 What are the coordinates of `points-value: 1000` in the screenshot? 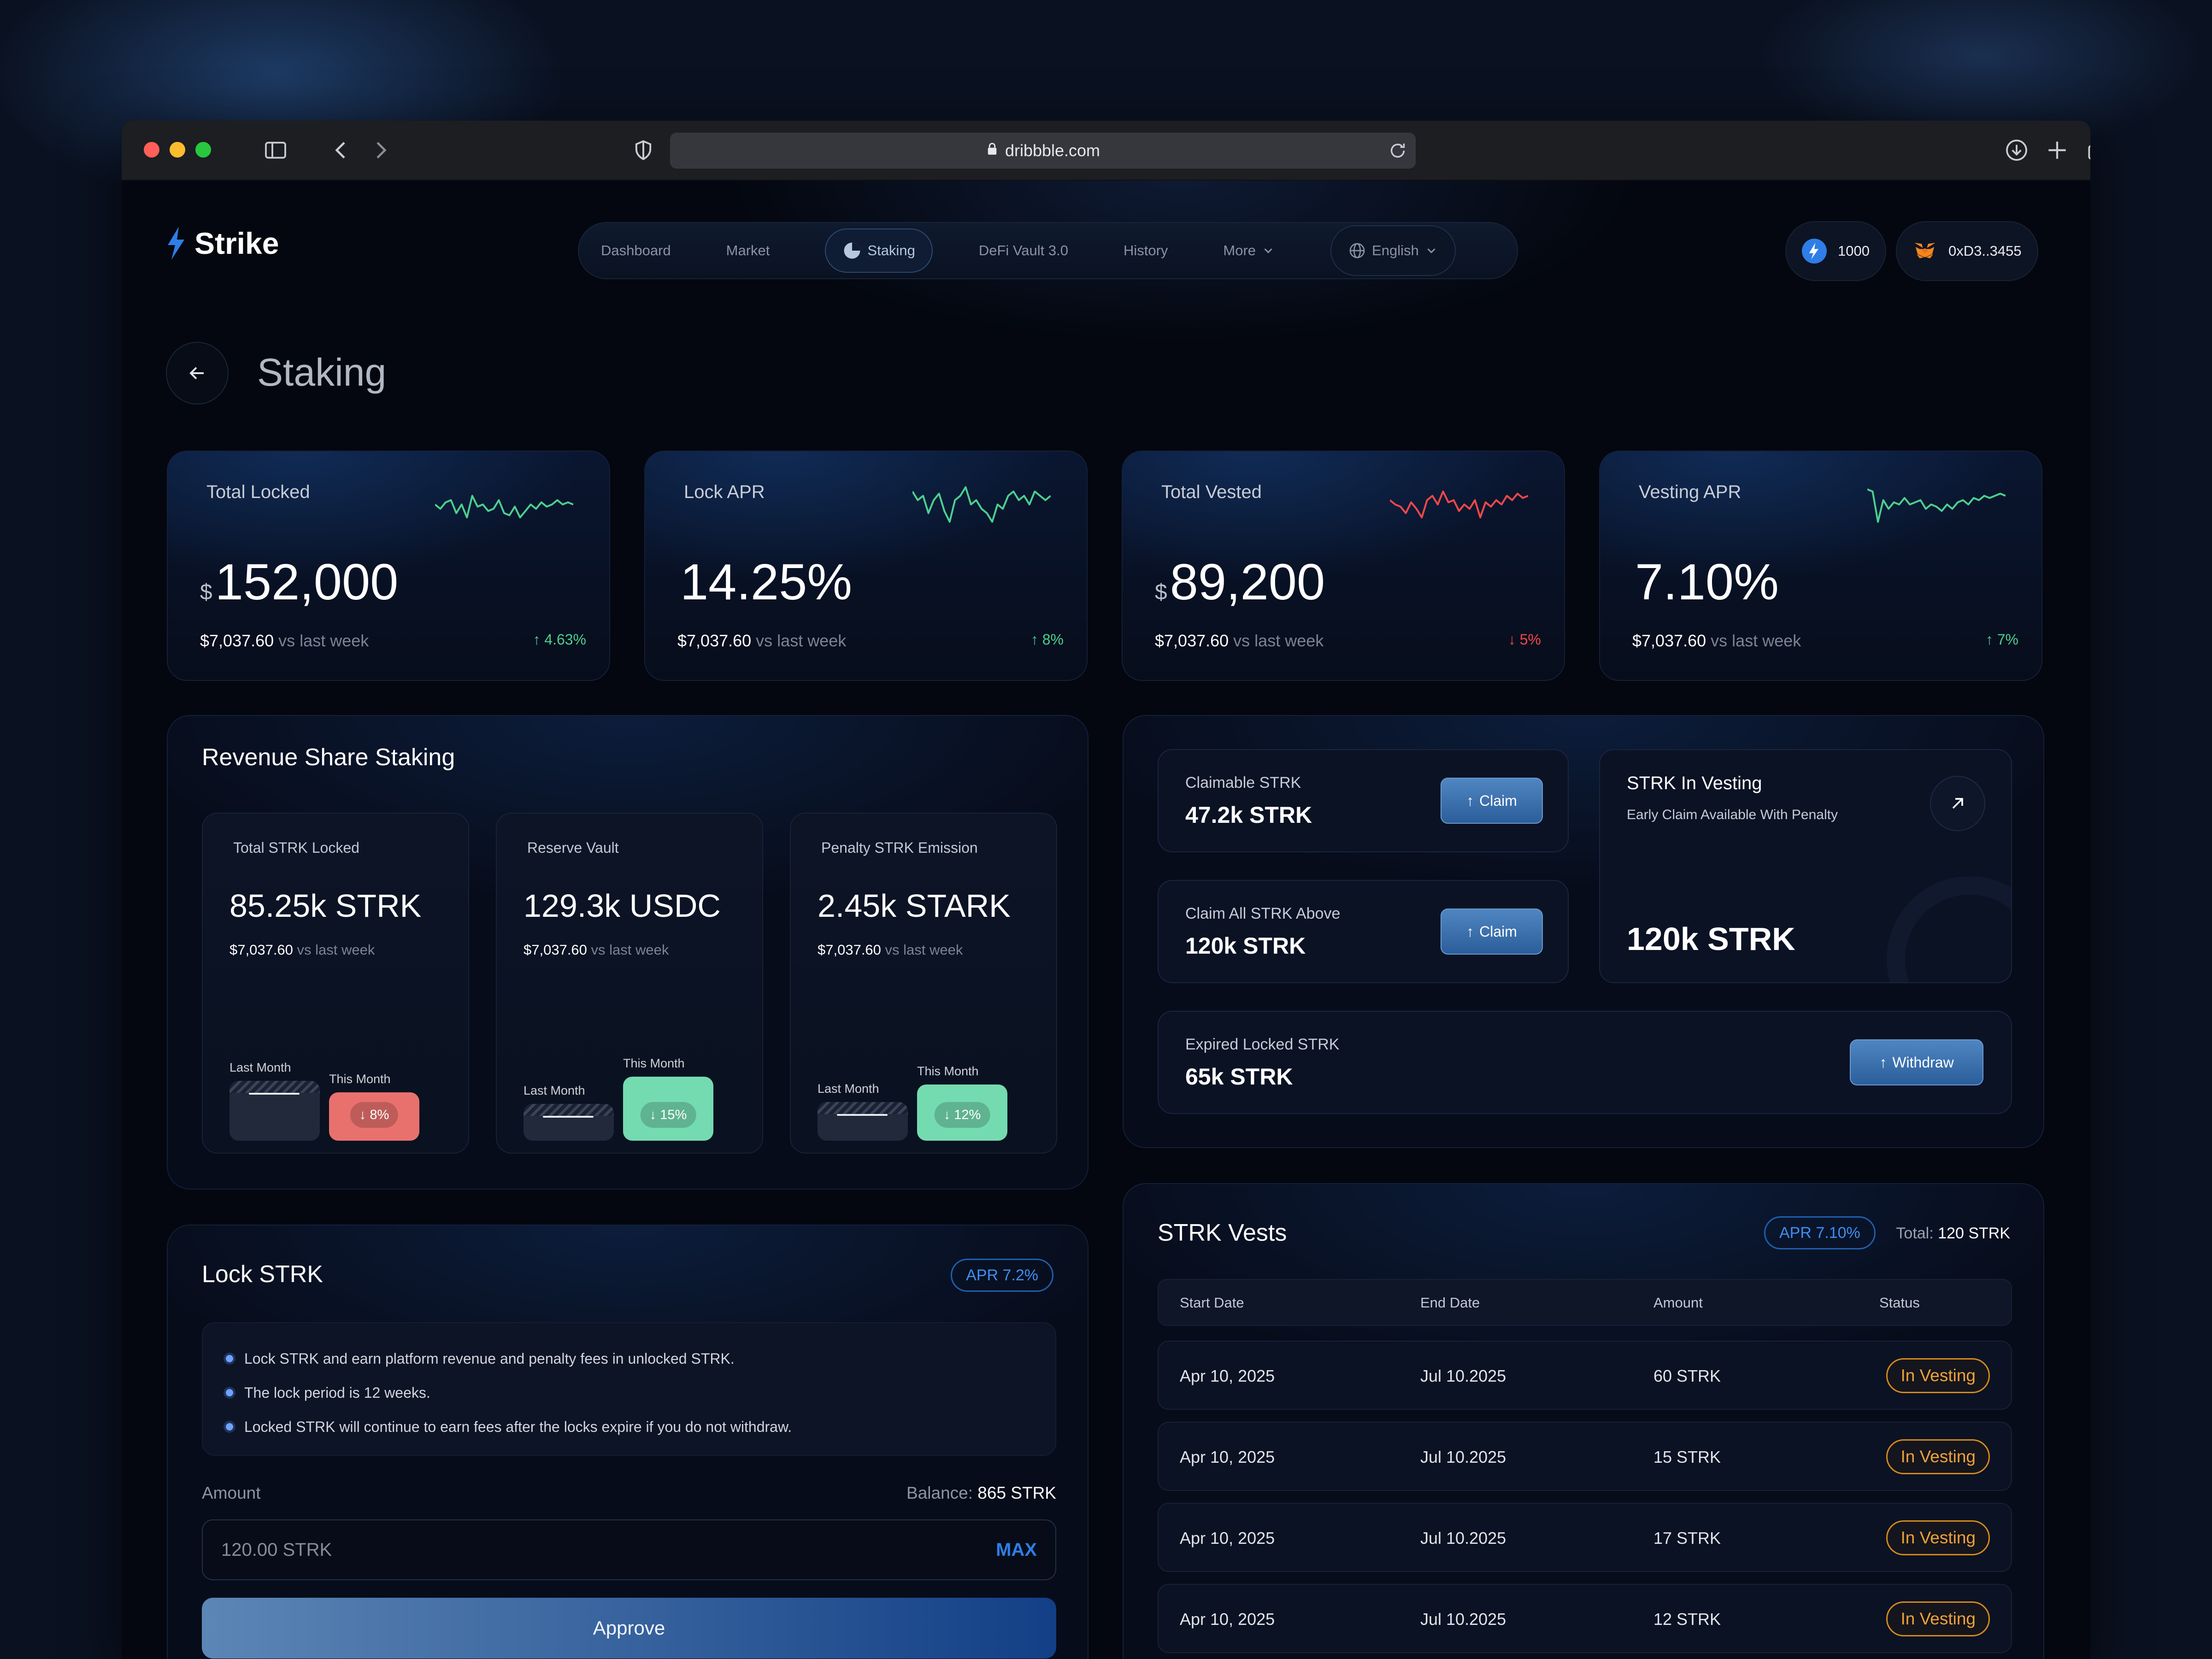 It's located at (1854, 251).